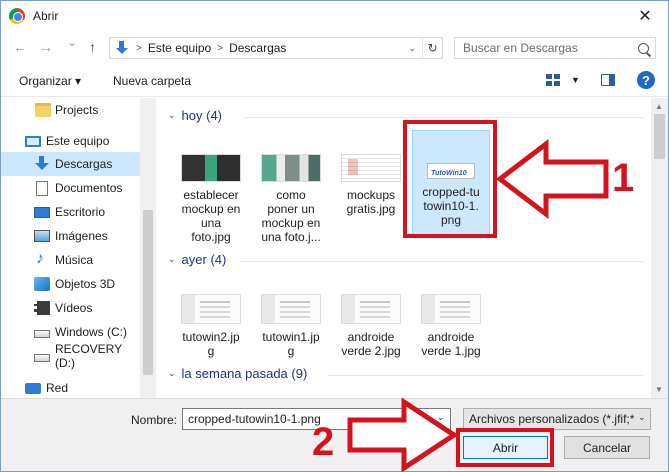 This screenshot has width=669, height=472. I want to click on file-name-line: una, so click(211, 223).